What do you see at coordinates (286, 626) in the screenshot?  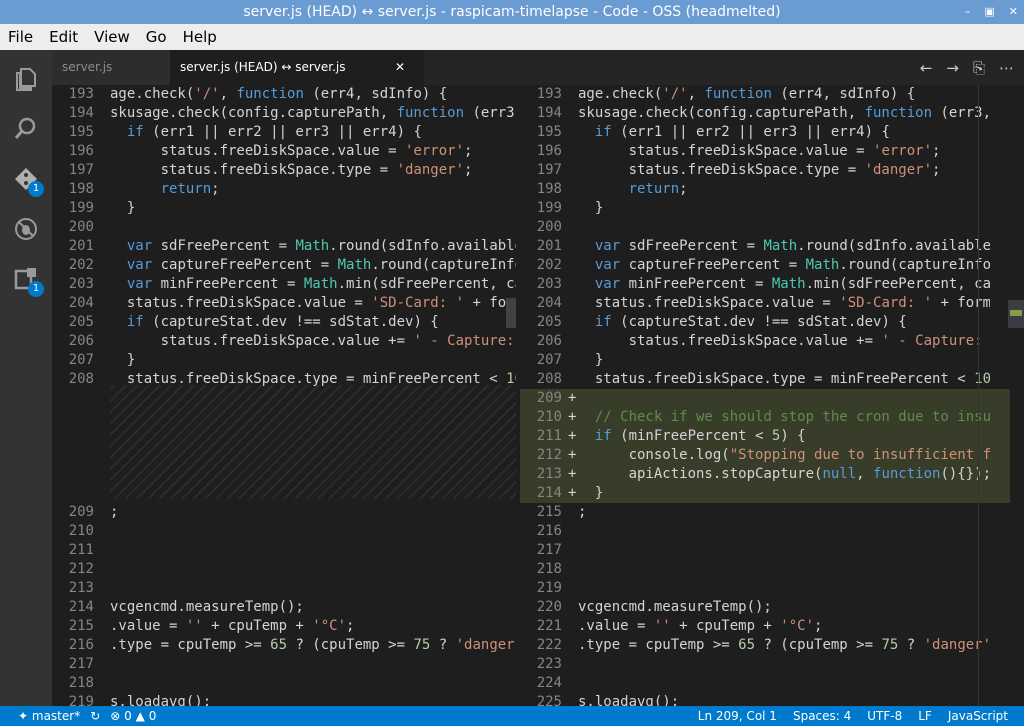 I see `code-line: 215 .value = '' + cpuTemp + '°C';` at bounding box center [286, 626].